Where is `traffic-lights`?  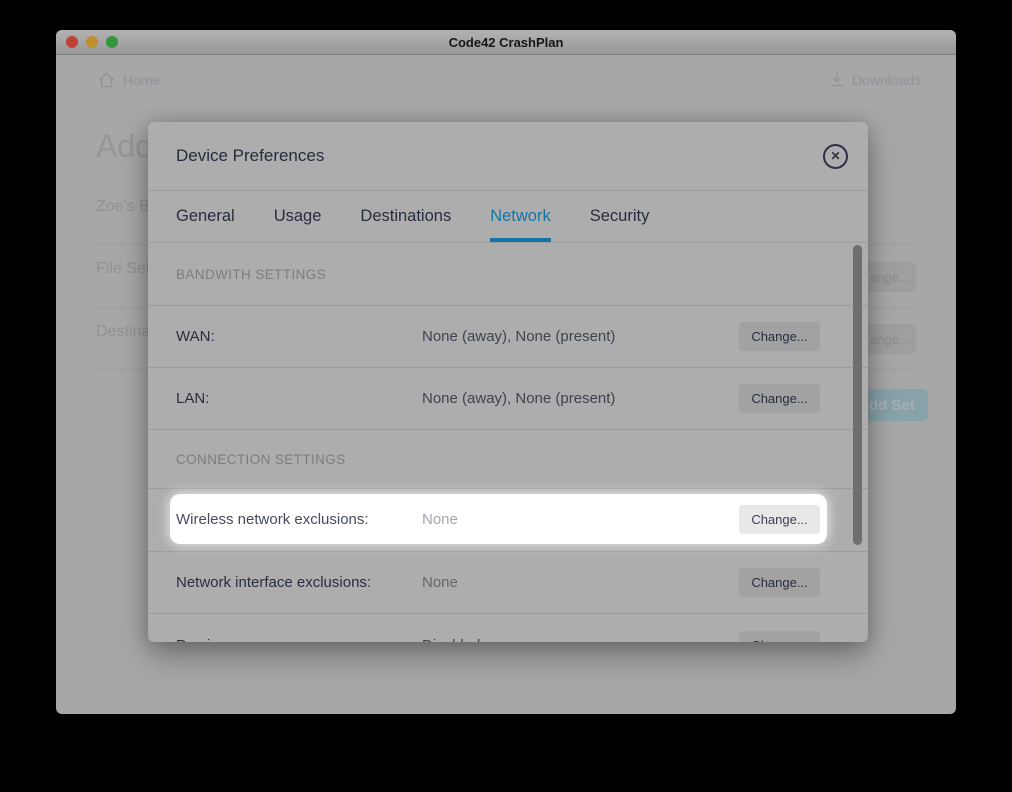
traffic-lights is located at coordinates (92, 42).